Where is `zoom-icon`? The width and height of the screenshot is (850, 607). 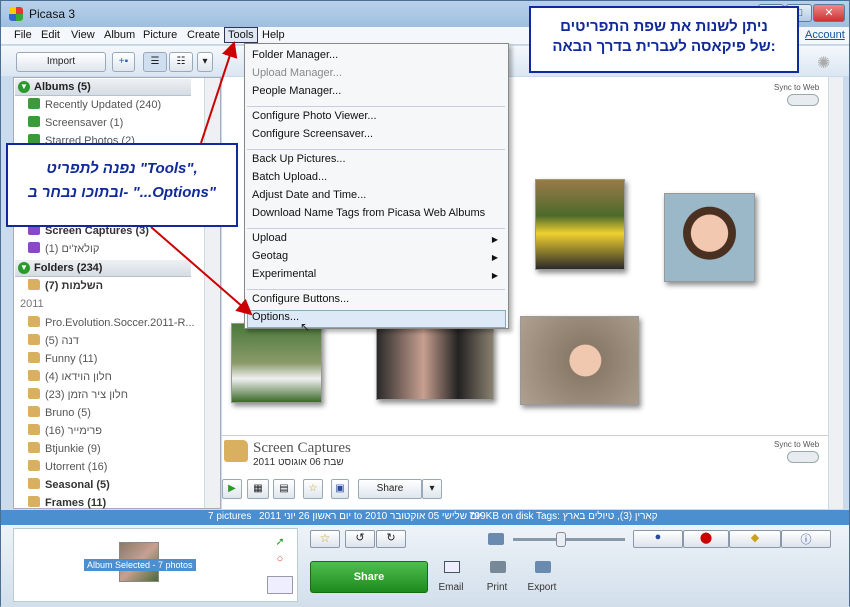
zoom-icon is located at coordinates (496, 539).